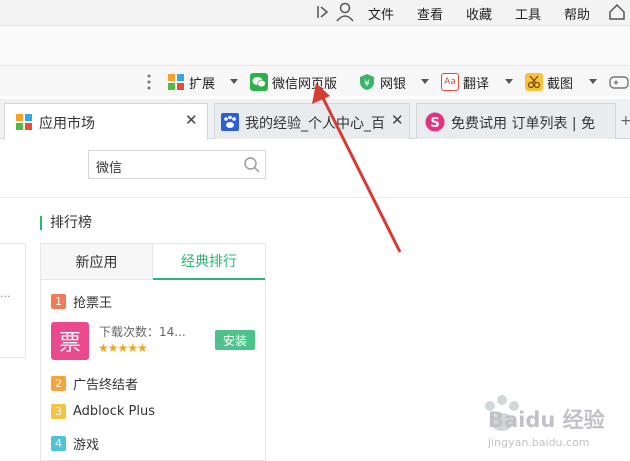 Image resolution: width=630 pixels, height=461 pixels. I want to click on extensions-label: 扩展, so click(202, 84).